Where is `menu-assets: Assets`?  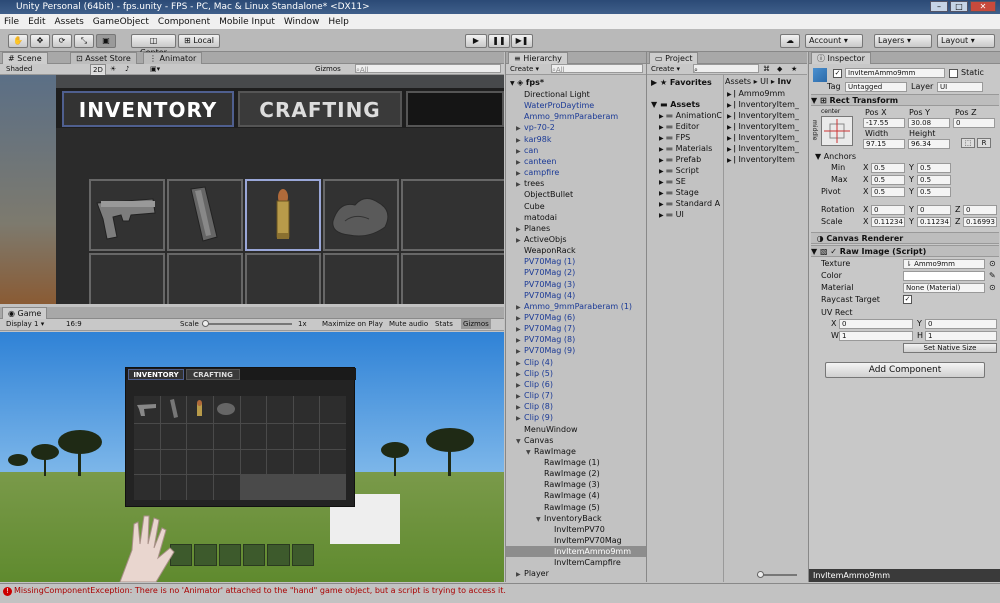
menu-assets: Assets is located at coordinates (69, 22).